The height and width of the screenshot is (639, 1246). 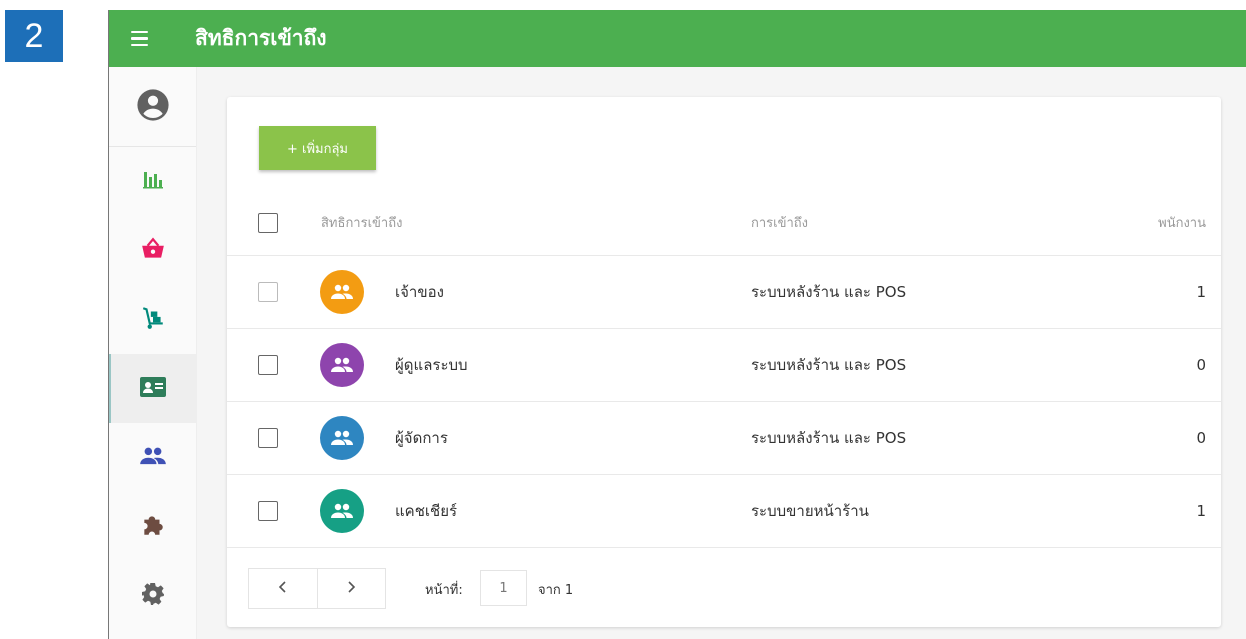 What do you see at coordinates (268, 222) in the screenshot?
I see `select-all-checkbox` at bounding box center [268, 222].